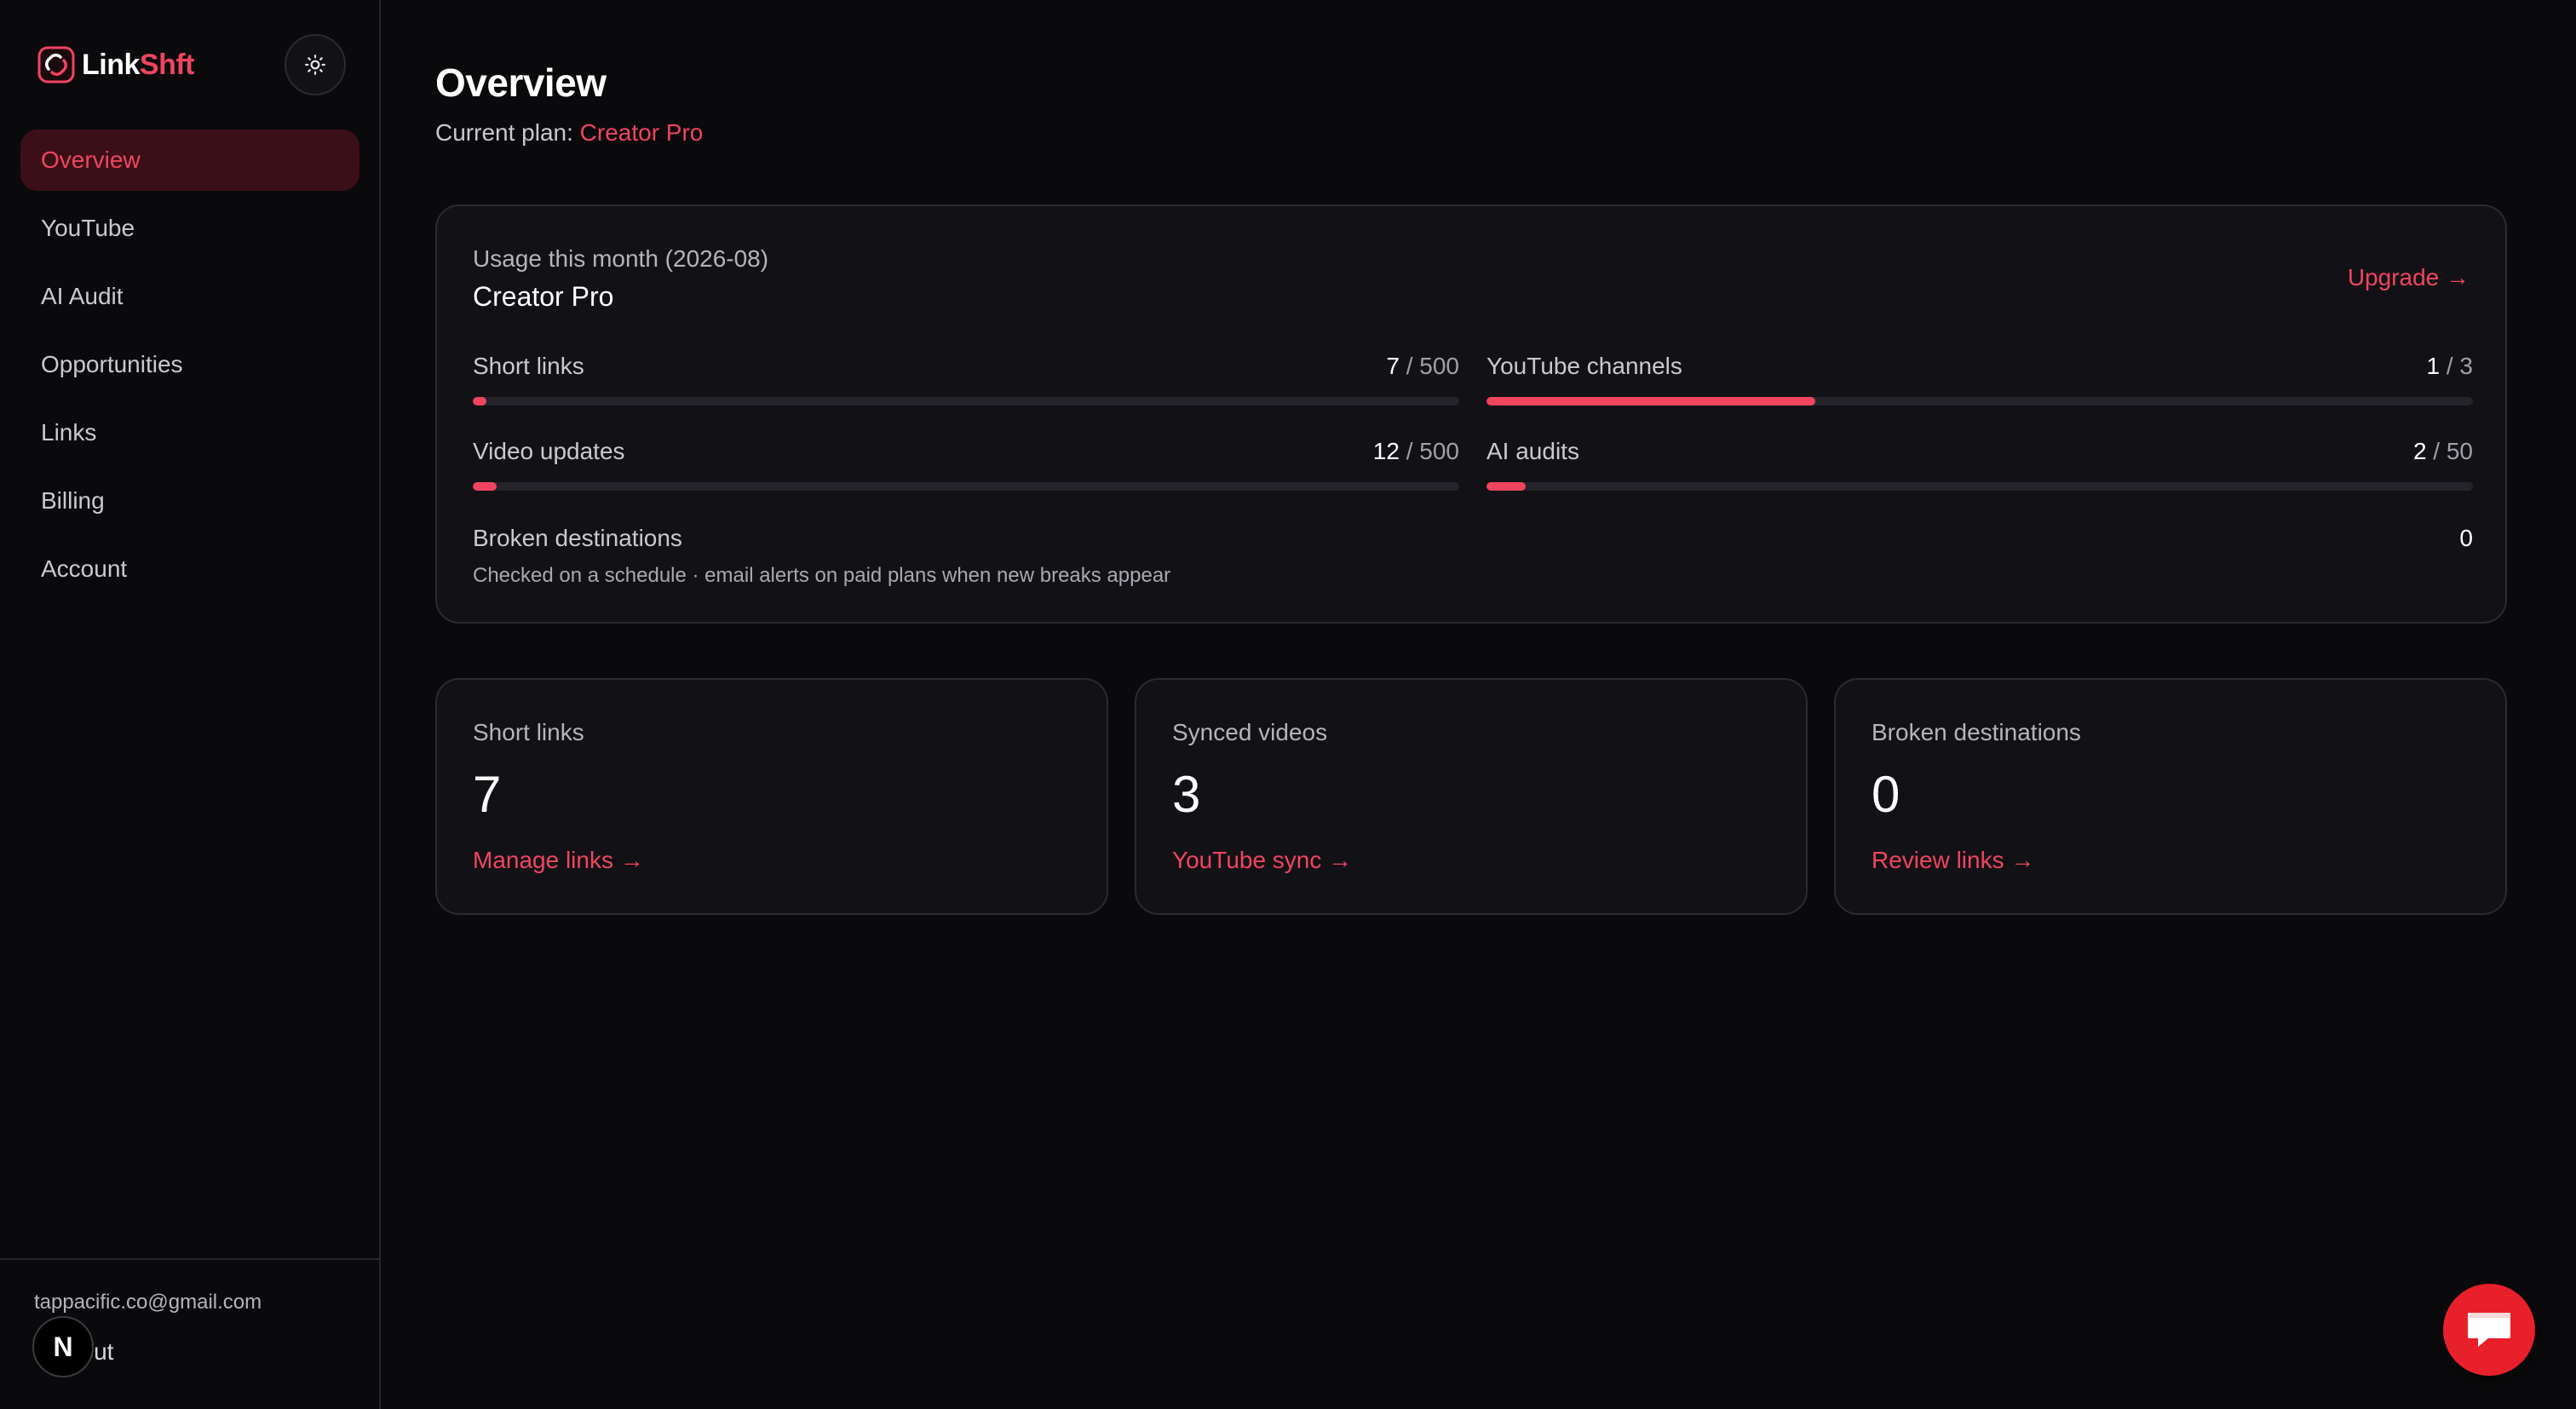 The height and width of the screenshot is (1409, 2576). I want to click on metric-value: 2 / 50, so click(2443, 451).